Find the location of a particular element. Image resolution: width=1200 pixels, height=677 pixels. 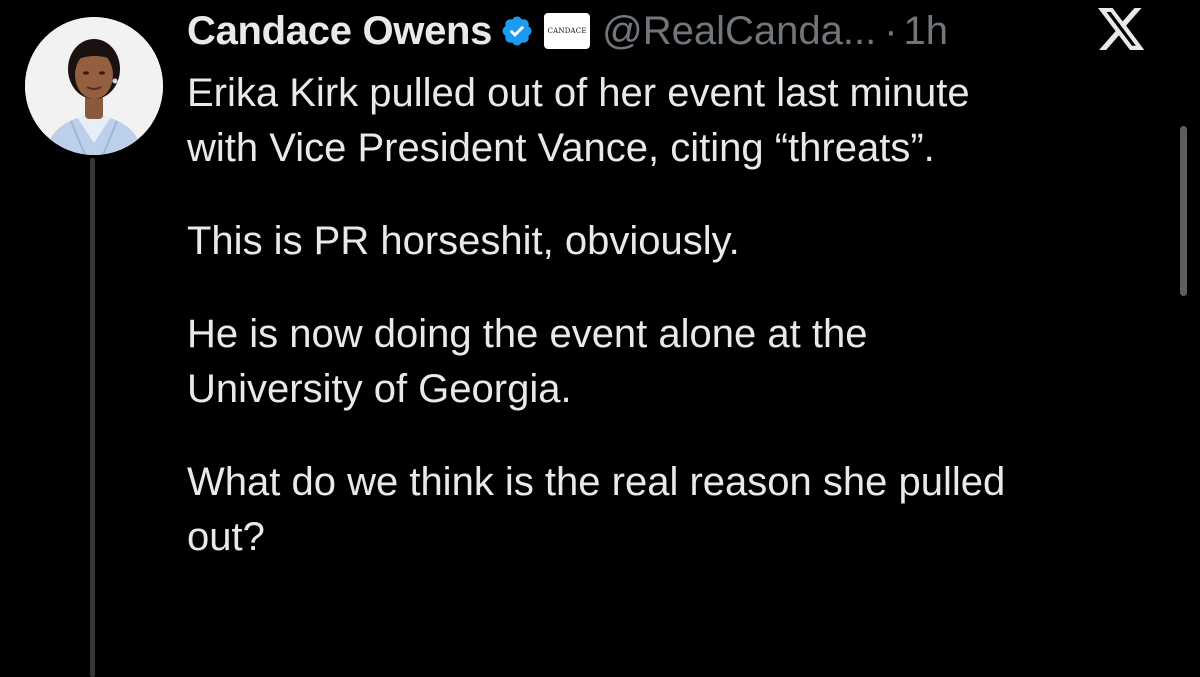

tweet-line: This is PR horseshit, obviously. is located at coordinates (463, 241).